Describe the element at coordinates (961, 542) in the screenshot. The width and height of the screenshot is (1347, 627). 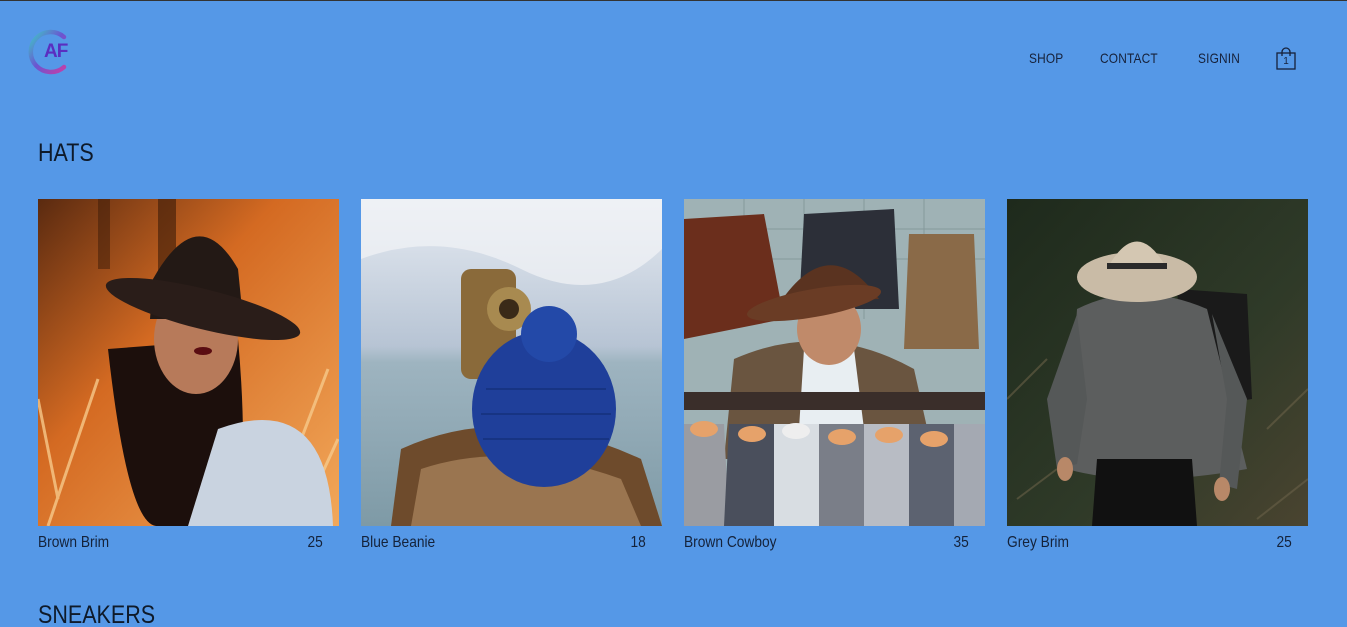
I see `product-price: 35` at that location.